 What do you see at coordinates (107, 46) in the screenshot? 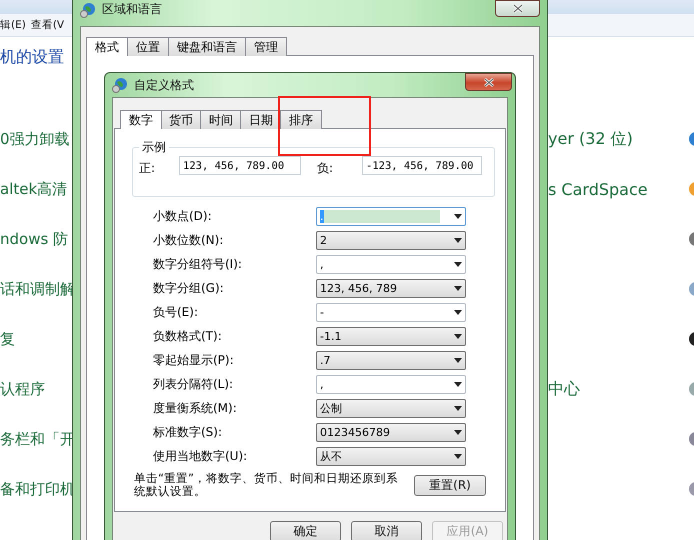
I see `tab: 格式` at bounding box center [107, 46].